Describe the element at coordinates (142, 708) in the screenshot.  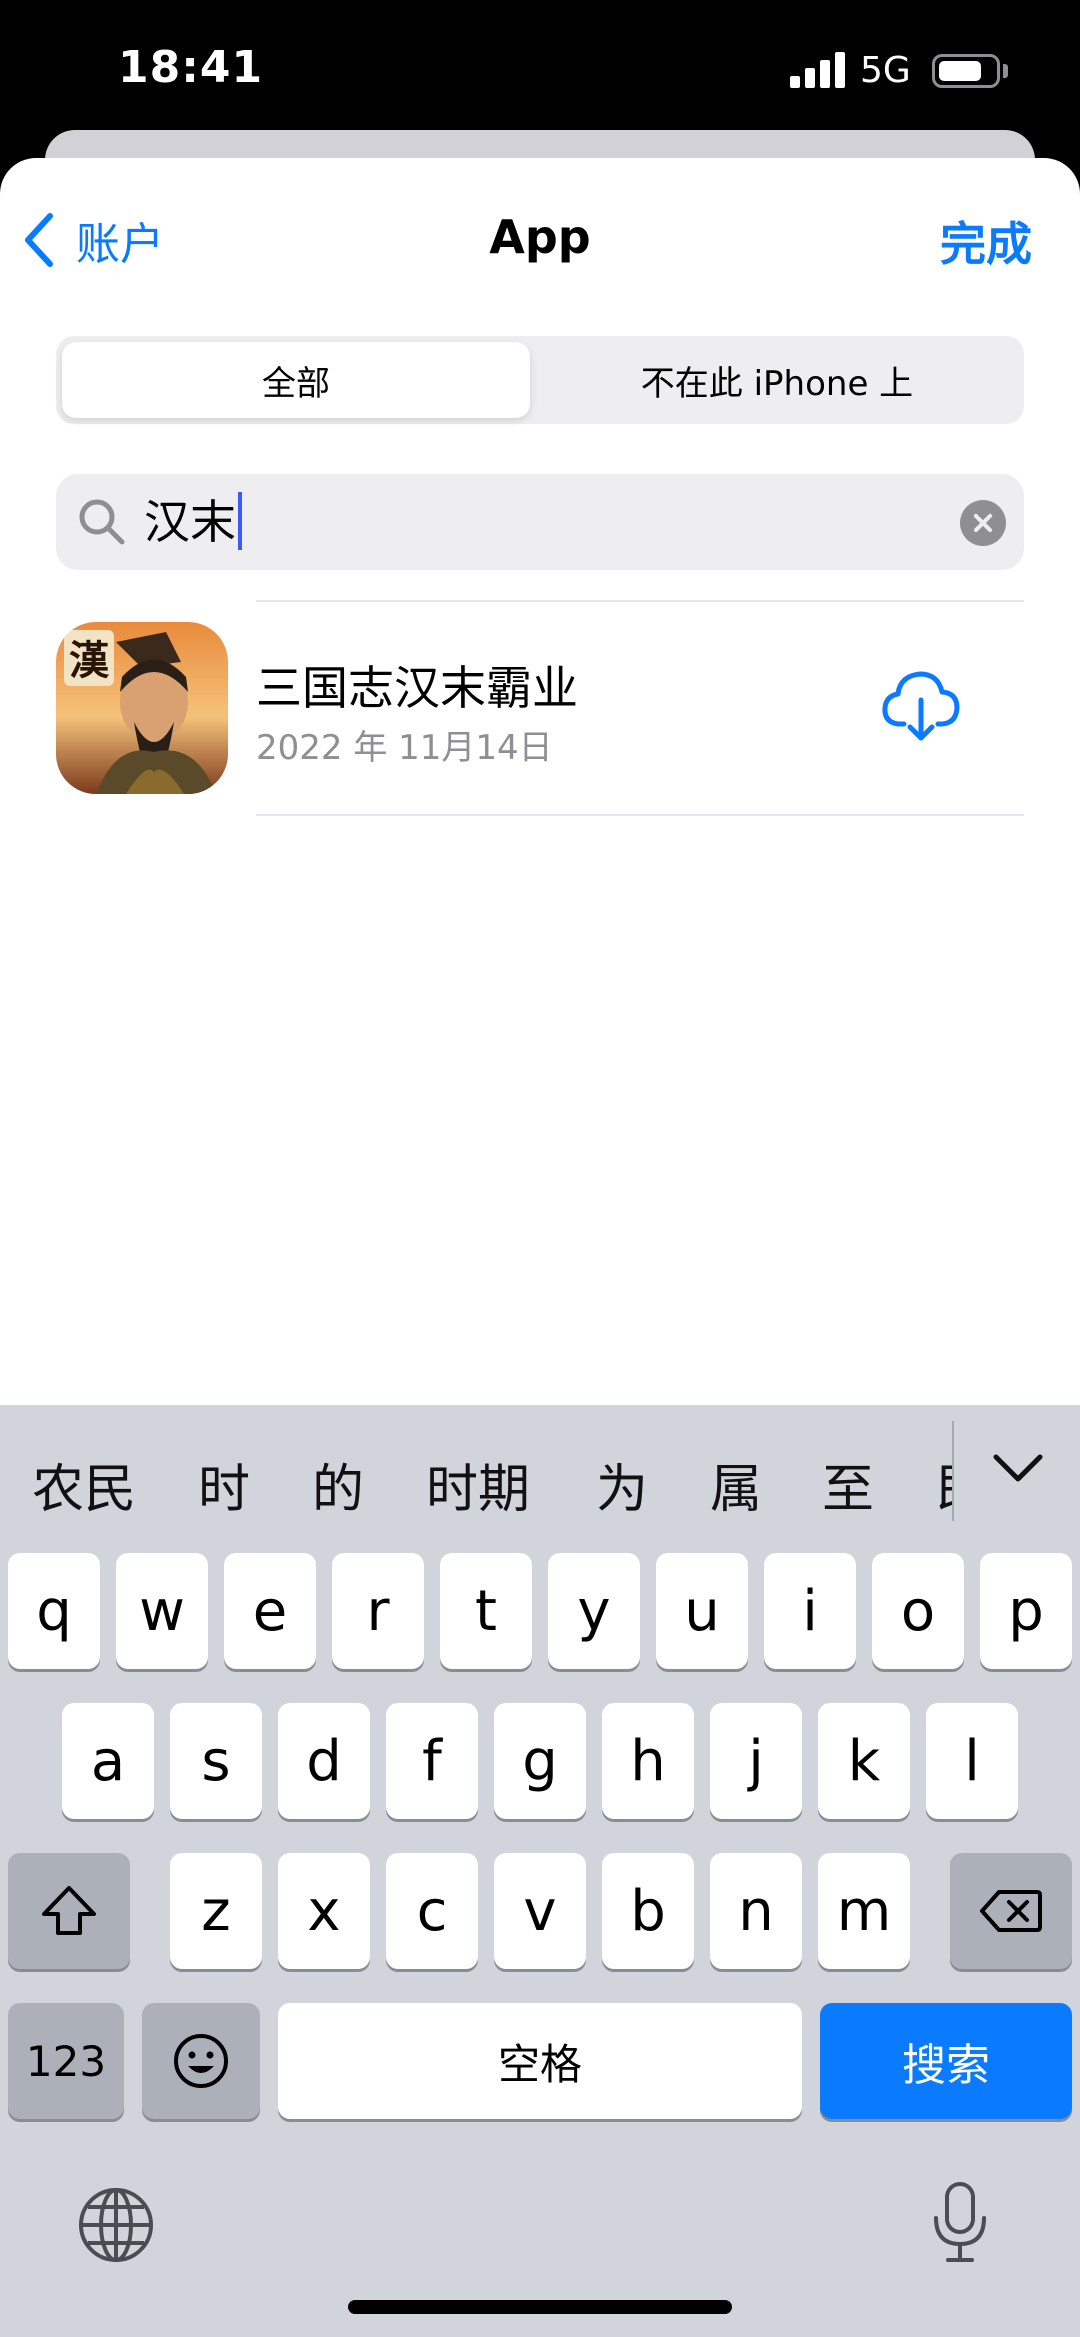
I see `app-icon: 漢` at that location.